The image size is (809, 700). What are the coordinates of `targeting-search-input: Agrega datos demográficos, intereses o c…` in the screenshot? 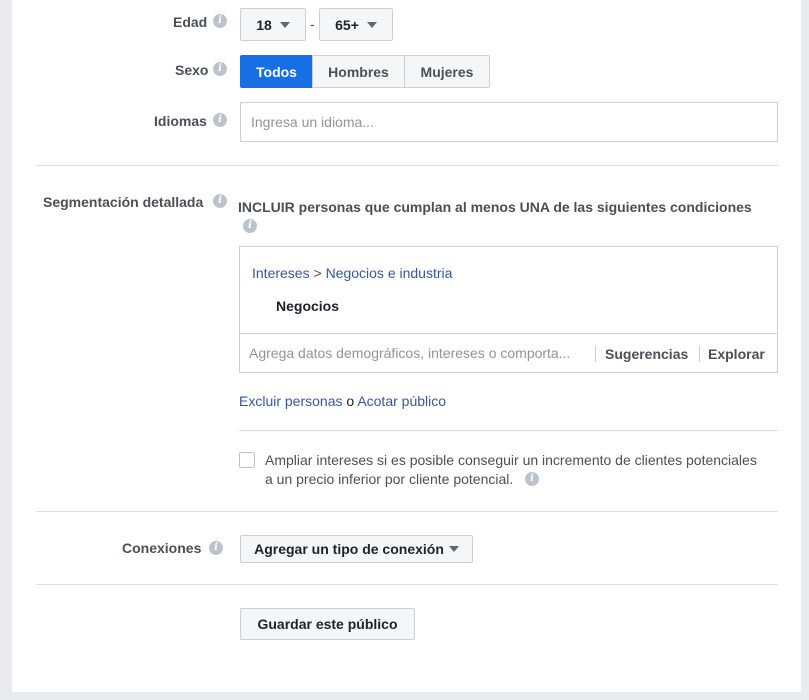 It's located at (409, 353).